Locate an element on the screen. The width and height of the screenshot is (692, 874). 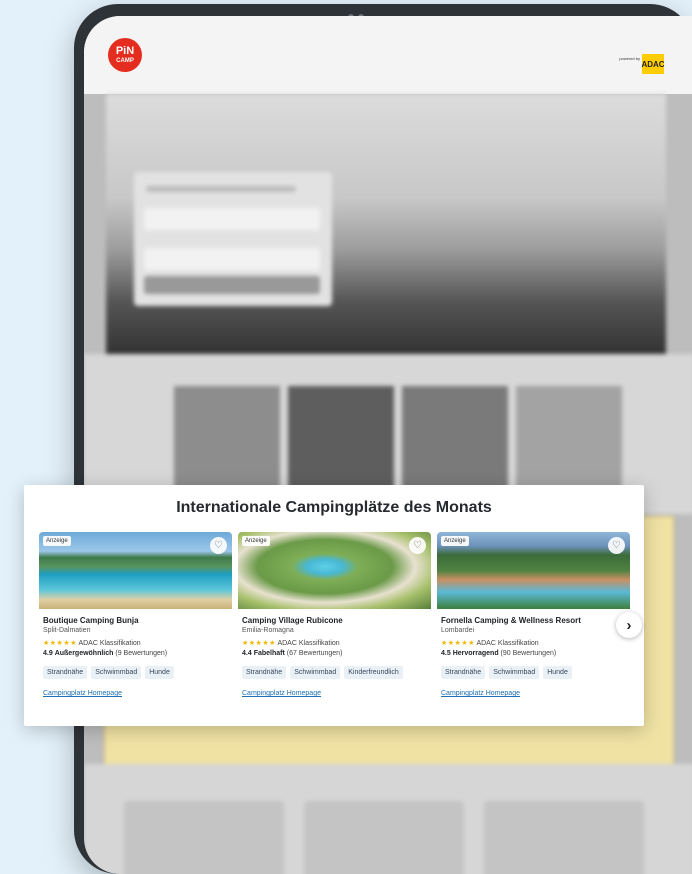
pincamp-logo: PiN CAMP is located at coordinates (125, 55).